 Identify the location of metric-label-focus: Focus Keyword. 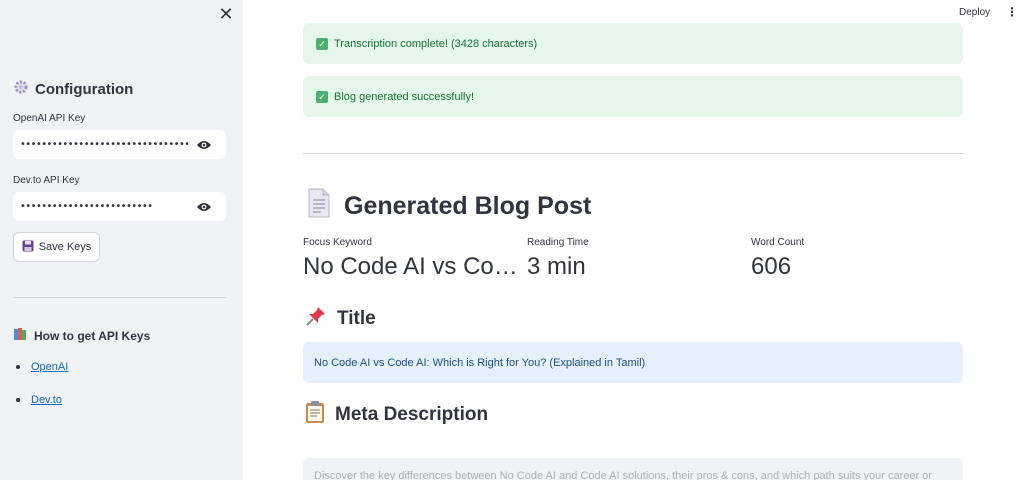
(337, 242).